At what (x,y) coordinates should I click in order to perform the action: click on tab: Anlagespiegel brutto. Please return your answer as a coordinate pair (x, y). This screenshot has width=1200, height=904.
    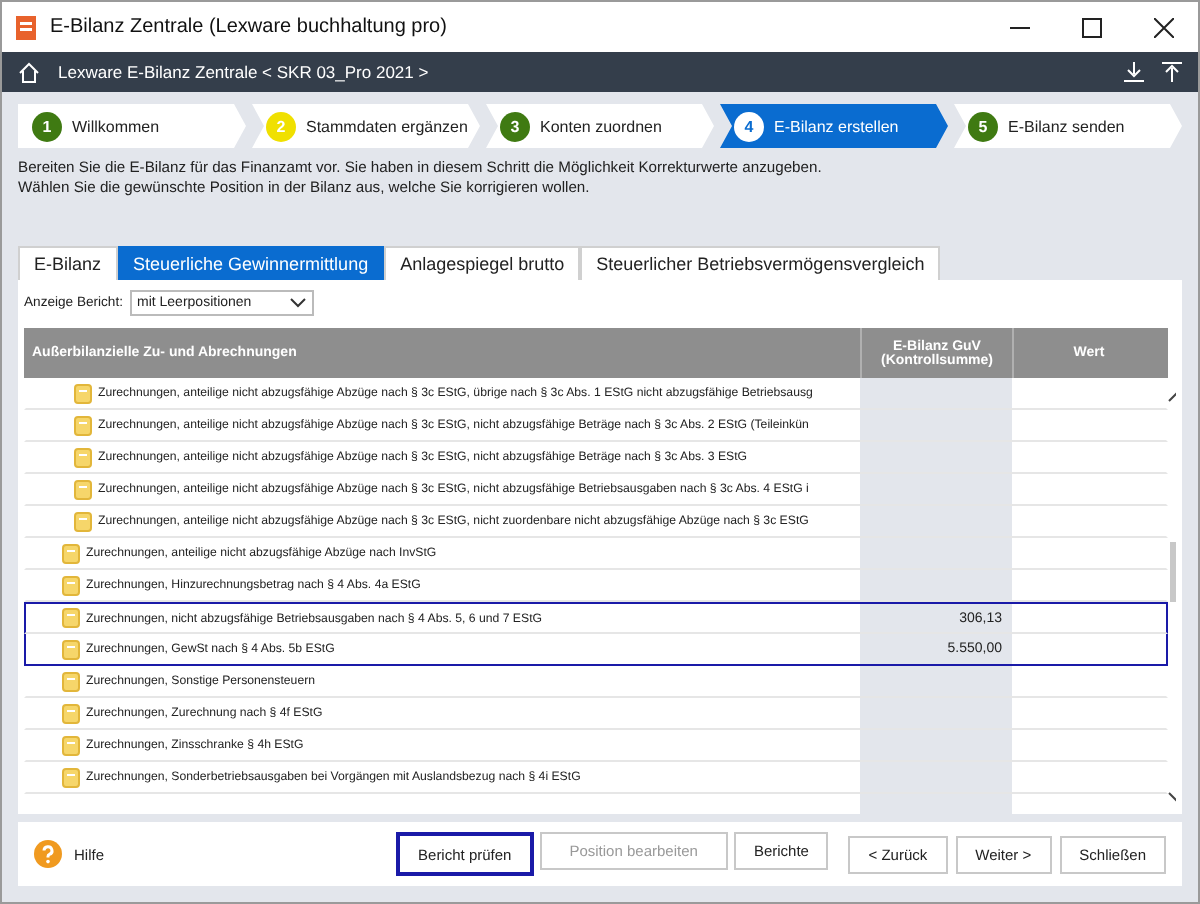
    Looking at the image, I should click on (482, 263).